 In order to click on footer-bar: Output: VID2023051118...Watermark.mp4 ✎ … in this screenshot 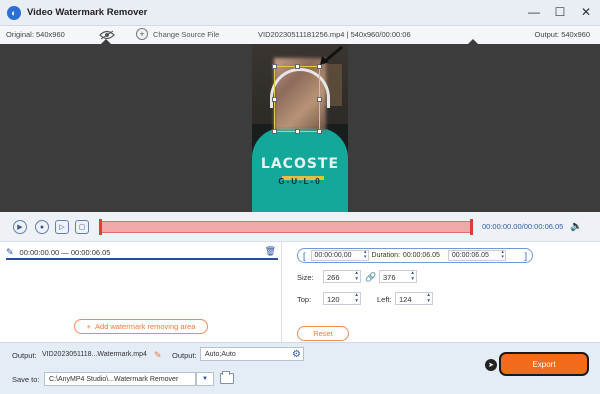, I will do `click(300, 368)`.